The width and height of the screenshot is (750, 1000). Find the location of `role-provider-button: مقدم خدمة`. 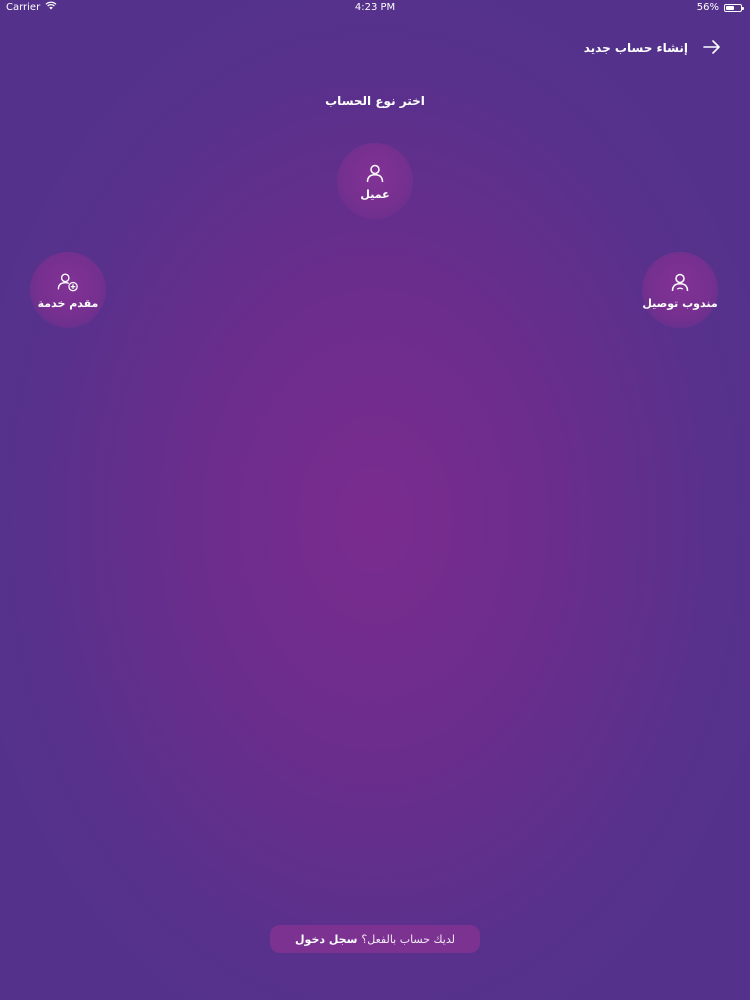

role-provider-button: مقدم خدمة is located at coordinates (68, 290).